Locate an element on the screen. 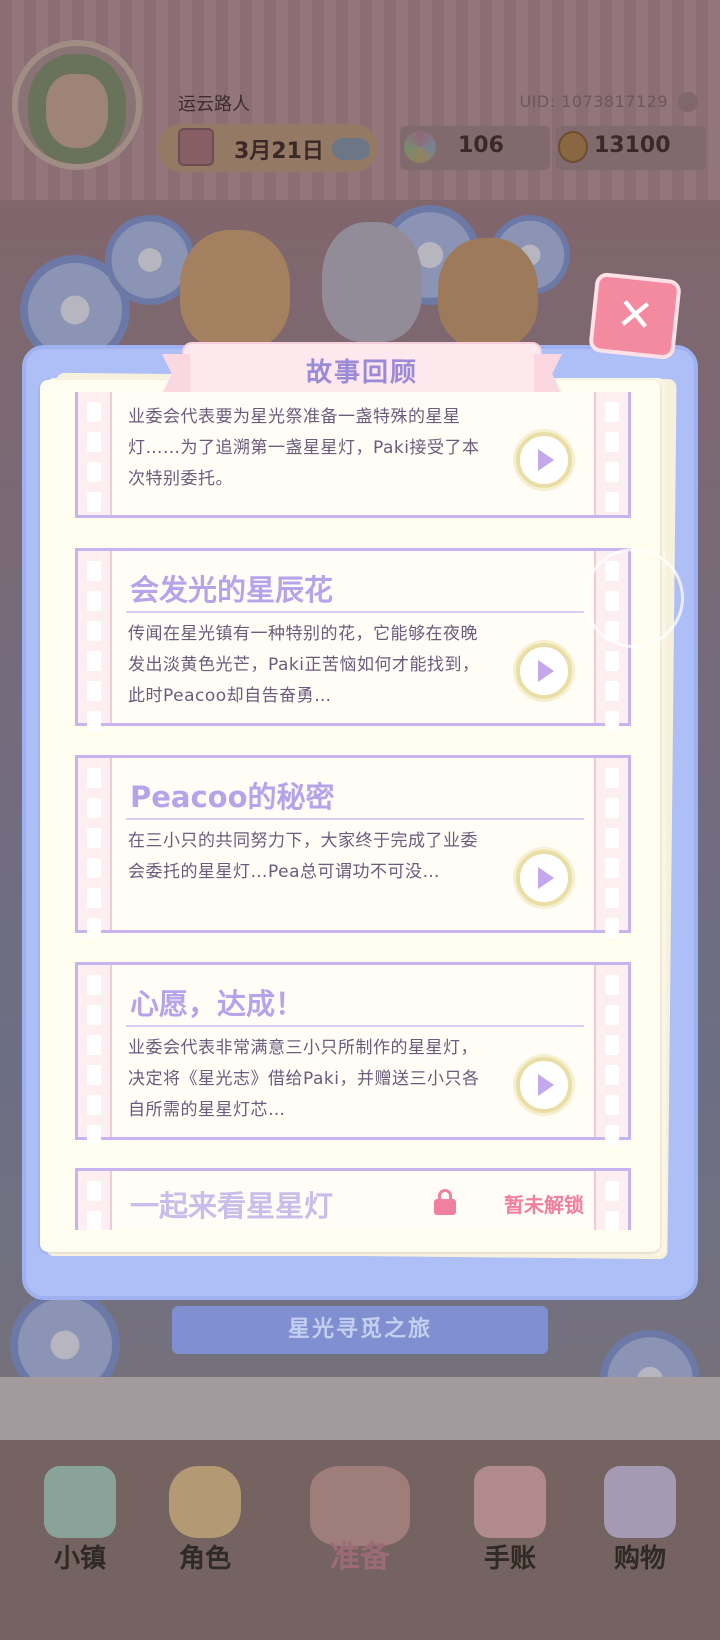 The height and width of the screenshot is (1640, 720). story-title: Peacoo的秘密 is located at coordinates (232, 797).